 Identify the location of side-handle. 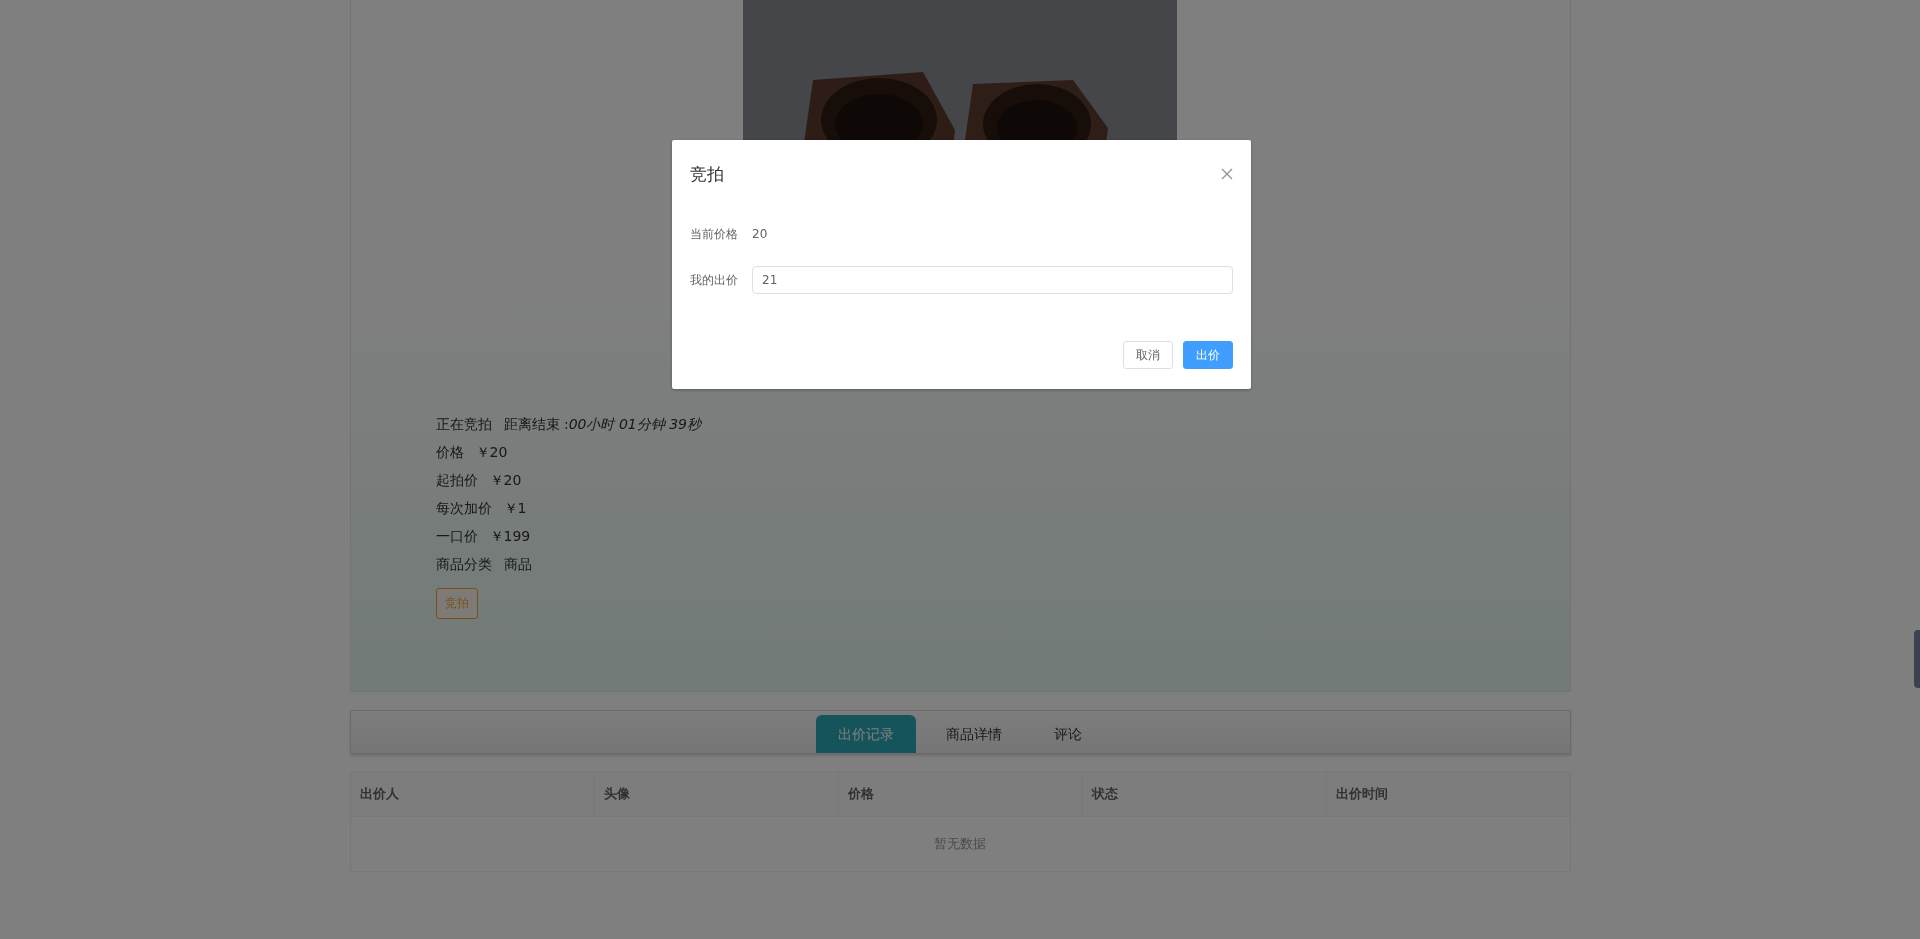
(1917, 659).